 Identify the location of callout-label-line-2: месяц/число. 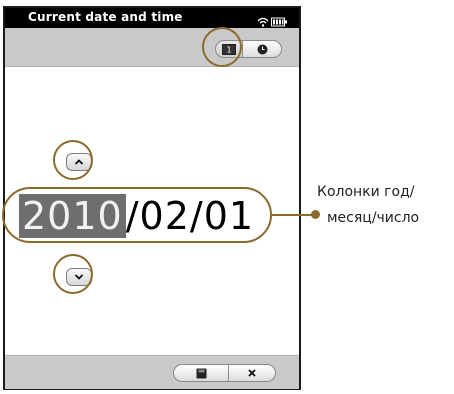
(373, 218).